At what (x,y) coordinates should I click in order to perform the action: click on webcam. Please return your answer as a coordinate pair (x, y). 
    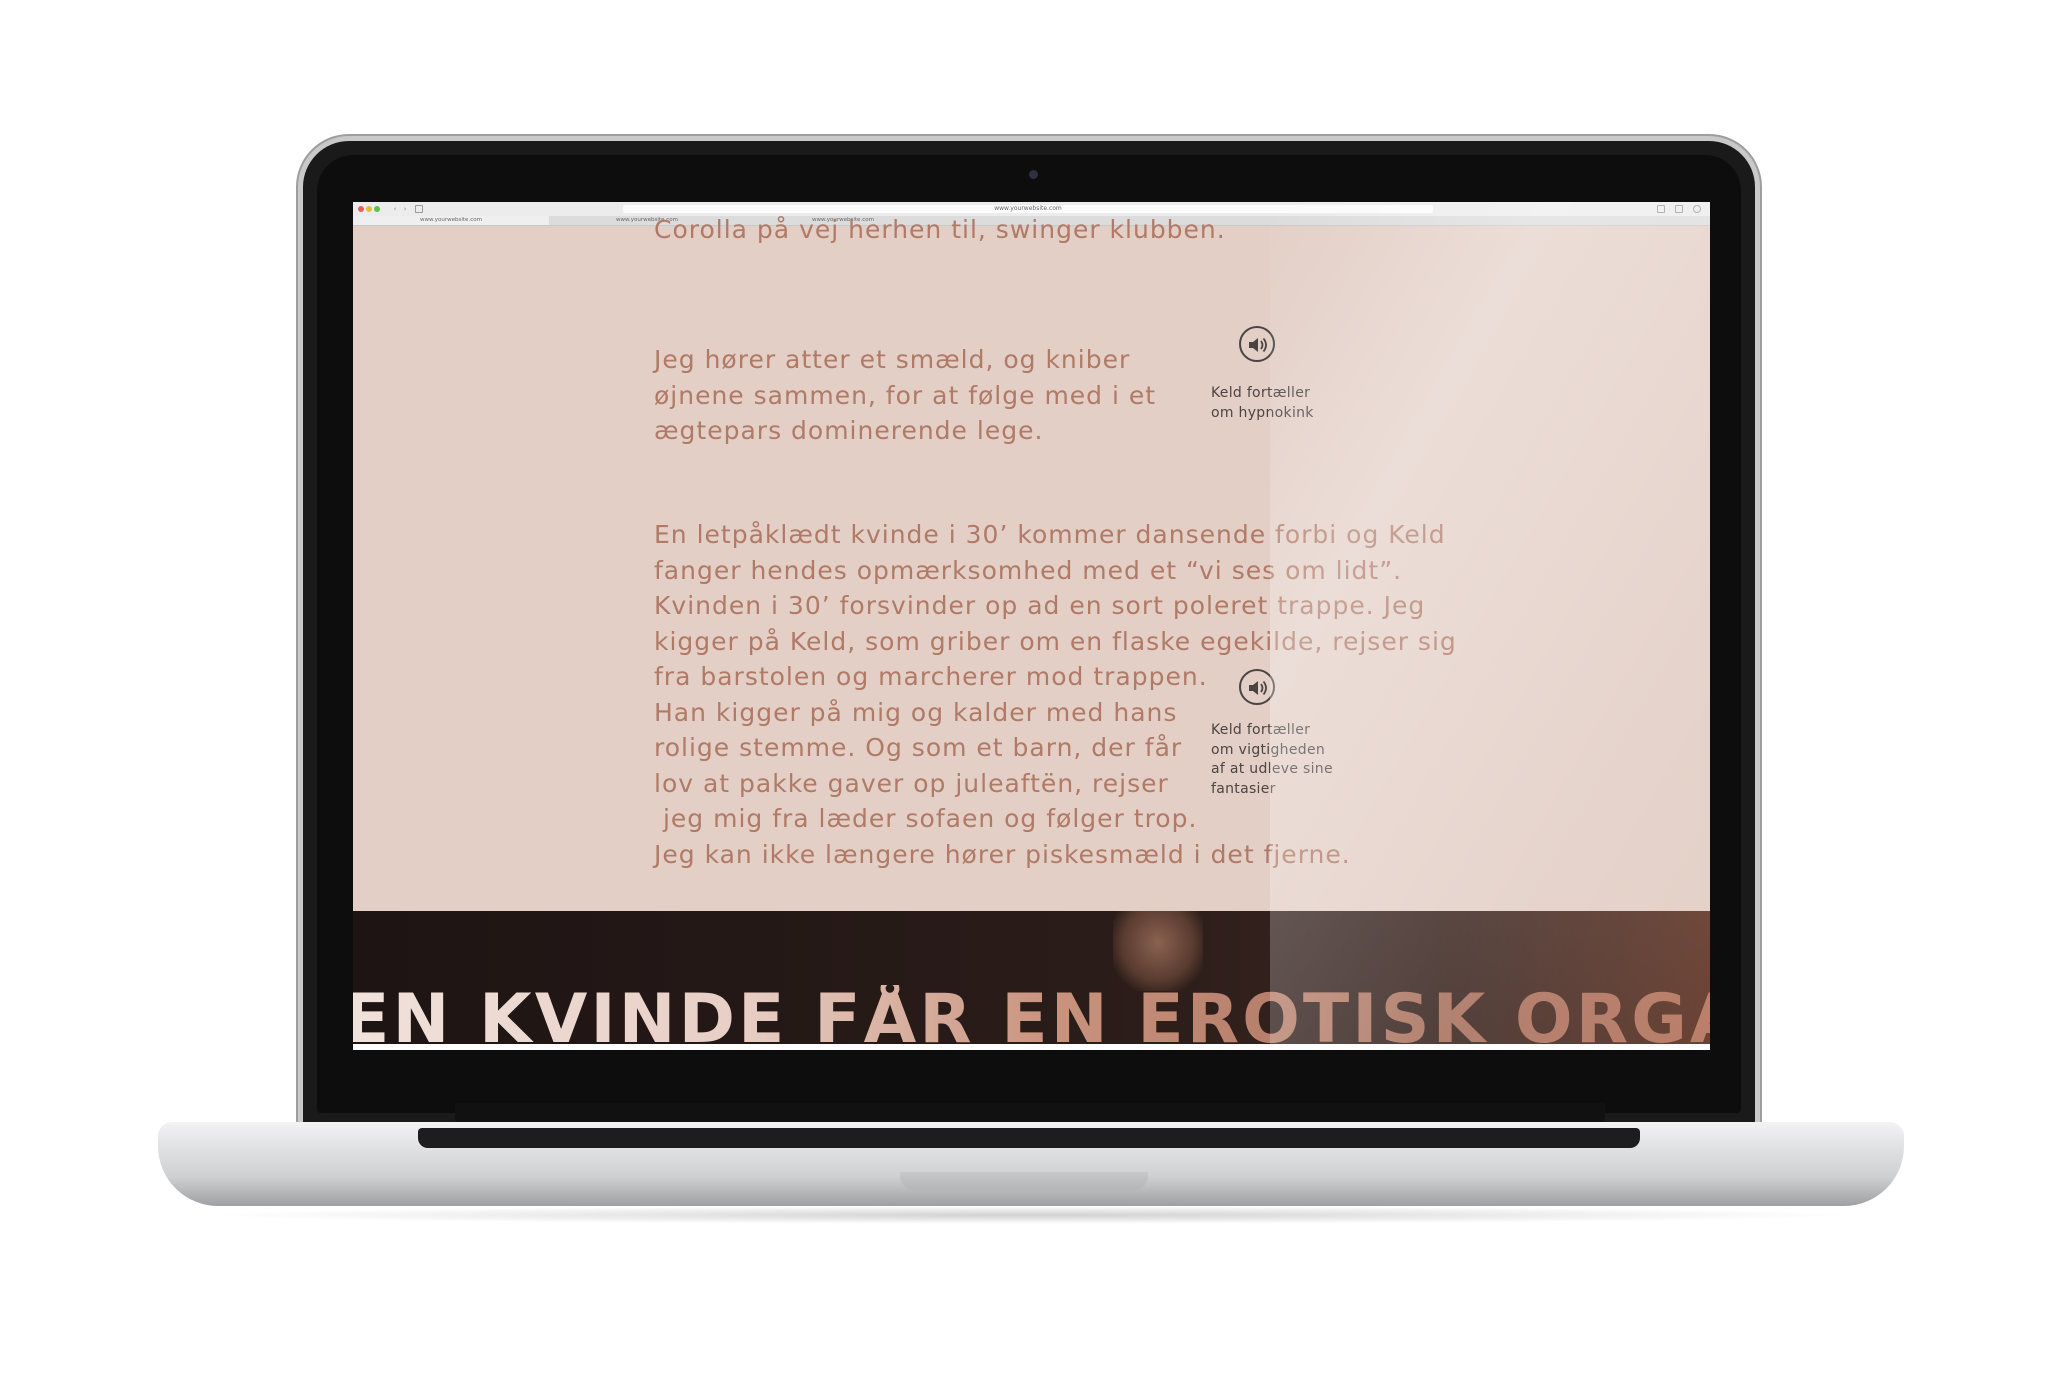
    Looking at the image, I should click on (1033, 174).